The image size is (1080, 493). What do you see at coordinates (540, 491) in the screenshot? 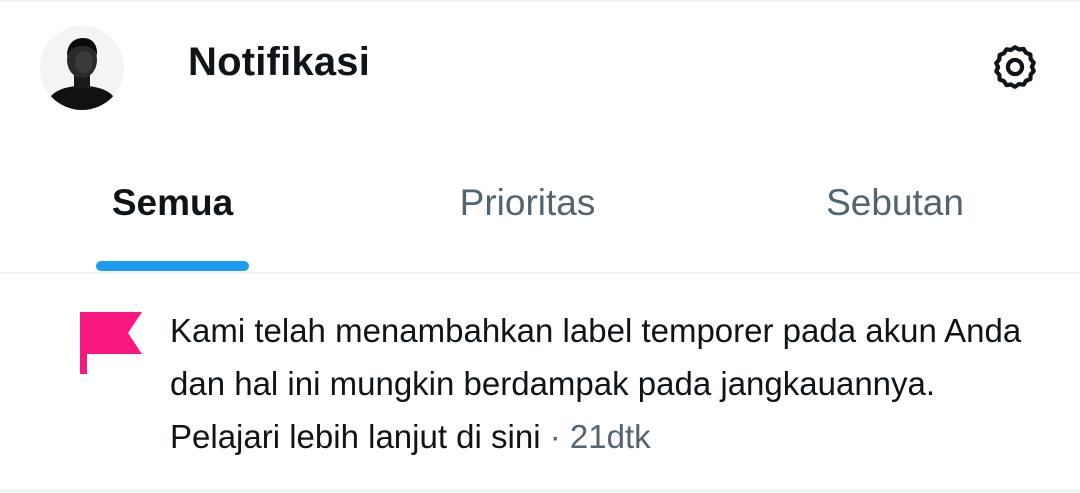
I see `bottom-border` at bounding box center [540, 491].